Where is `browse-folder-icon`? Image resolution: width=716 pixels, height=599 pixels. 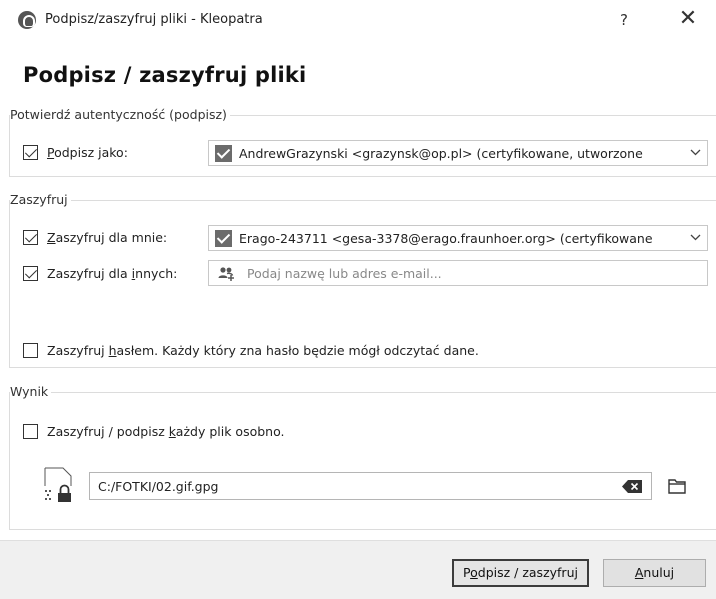
browse-folder-icon is located at coordinates (677, 486).